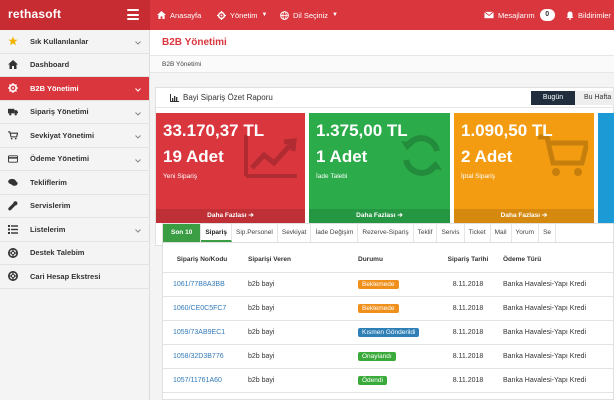 The width and height of the screenshot is (614, 400). Describe the element at coordinates (298, 259) in the screenshot. I see `header-order-giver: Siparişi Veren` at that location.